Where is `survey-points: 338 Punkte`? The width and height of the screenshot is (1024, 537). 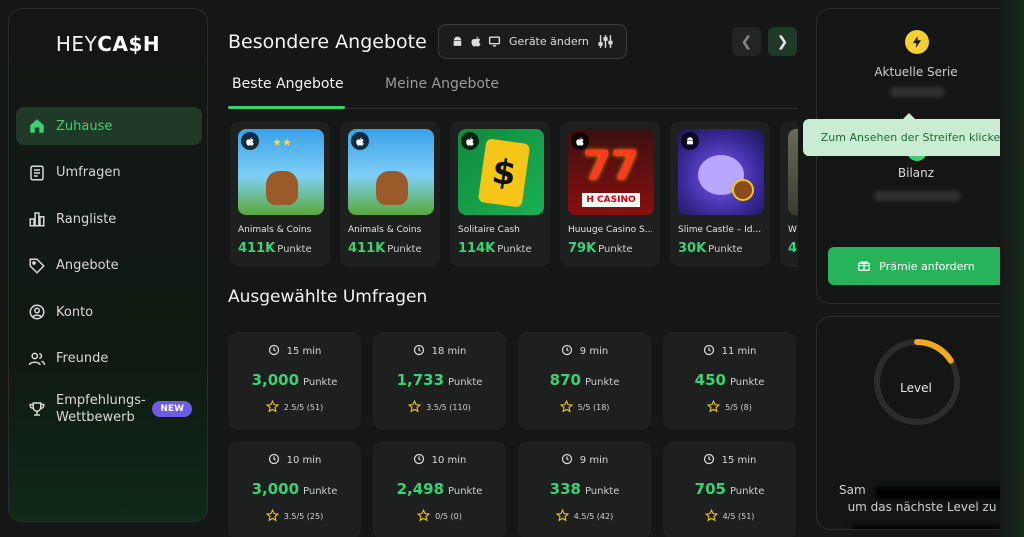 survey-points: 338 Punkte is located at coordinates (584, 489).